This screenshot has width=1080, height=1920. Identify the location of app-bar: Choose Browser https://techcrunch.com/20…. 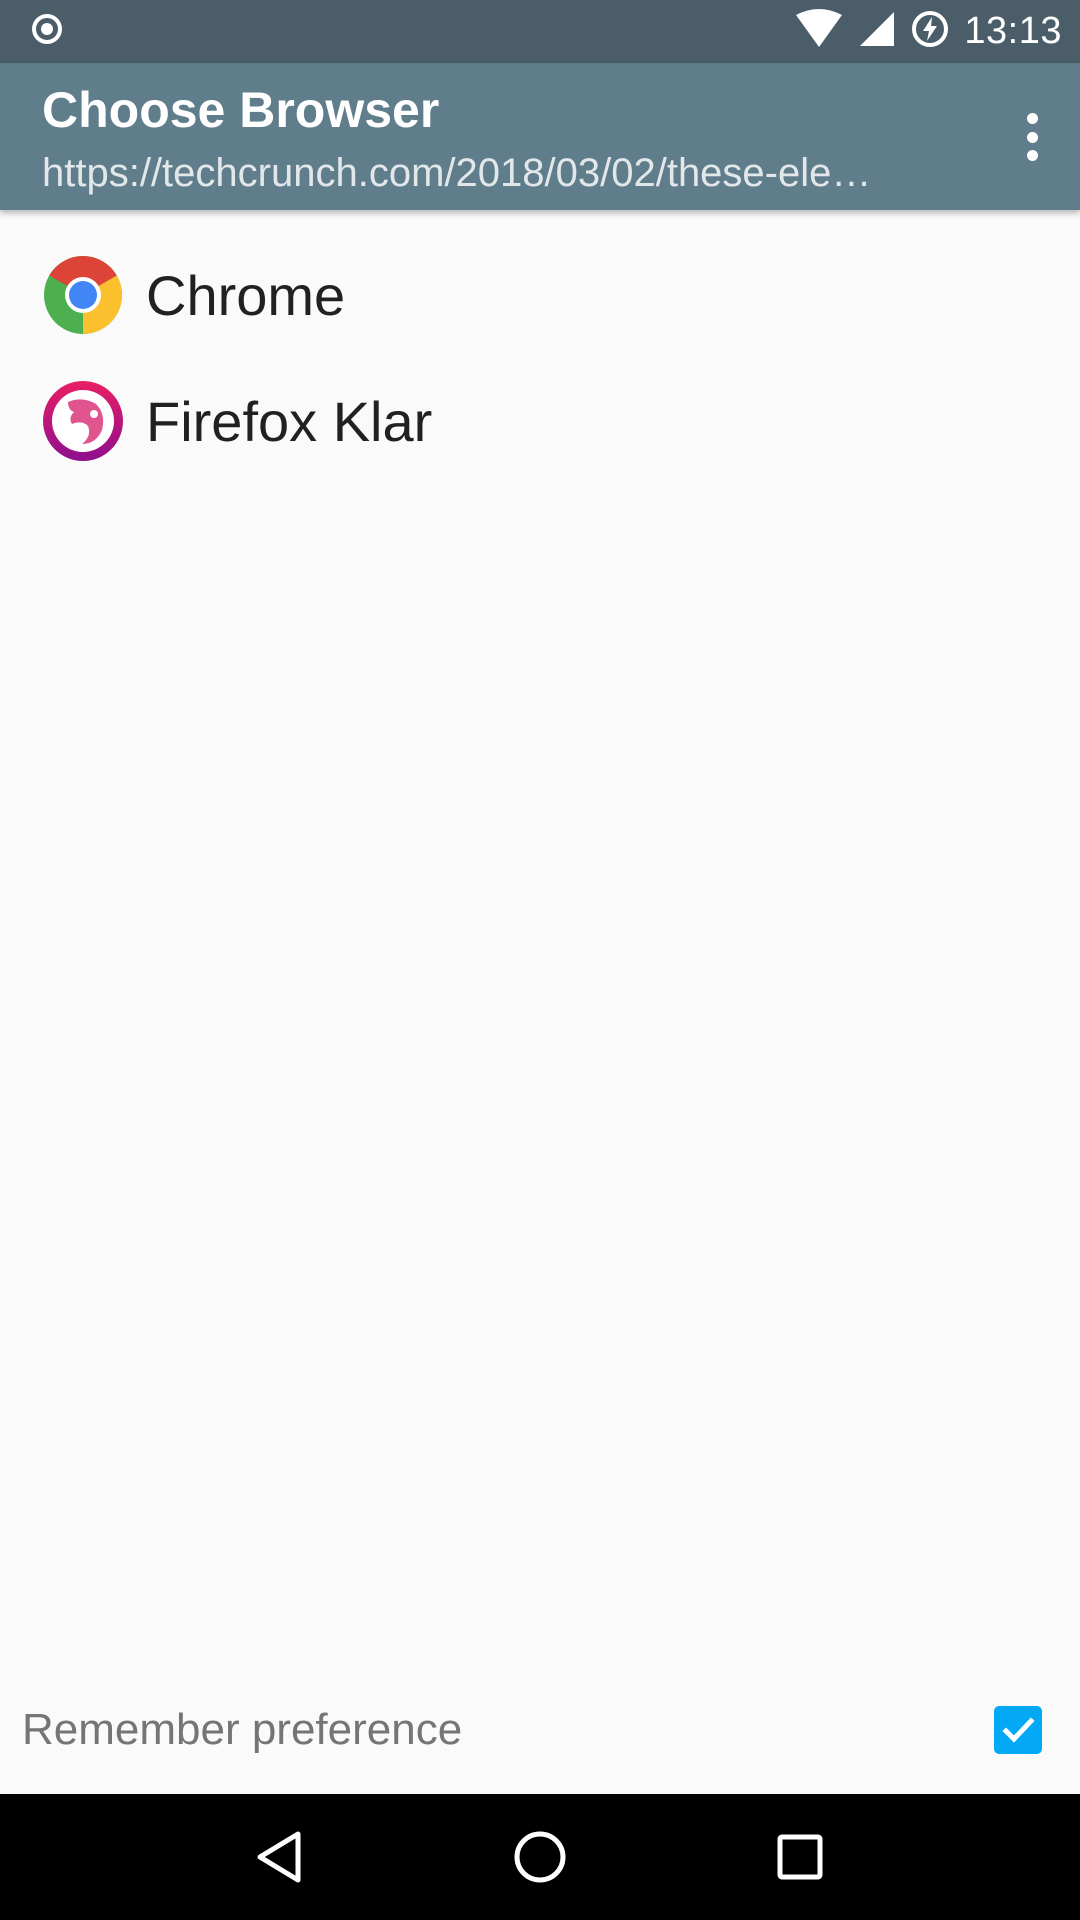
(540, 136).